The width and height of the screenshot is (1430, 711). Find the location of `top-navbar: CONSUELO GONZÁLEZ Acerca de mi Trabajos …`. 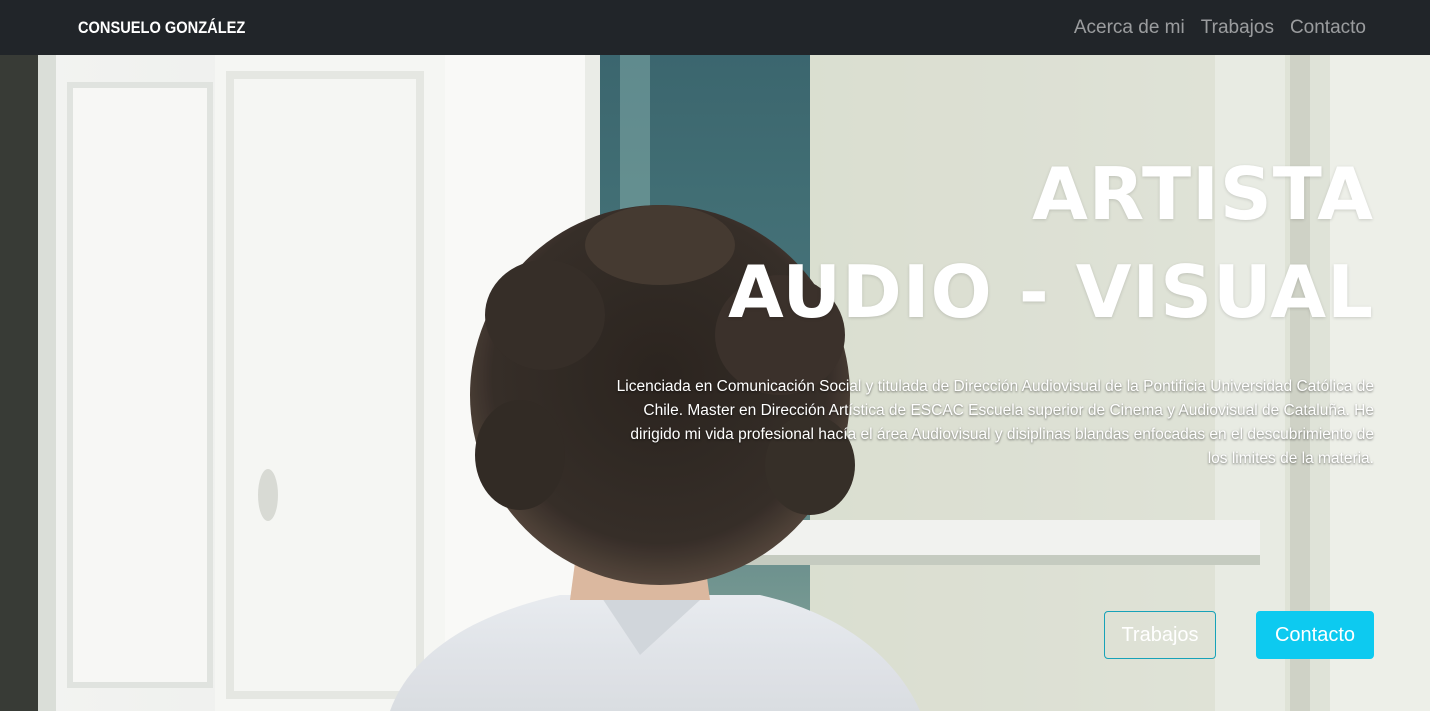

top-navbar: CONSUELO GONZÁLEZ Acerca de mi Trabajos … is located at coordinates (715, 27).